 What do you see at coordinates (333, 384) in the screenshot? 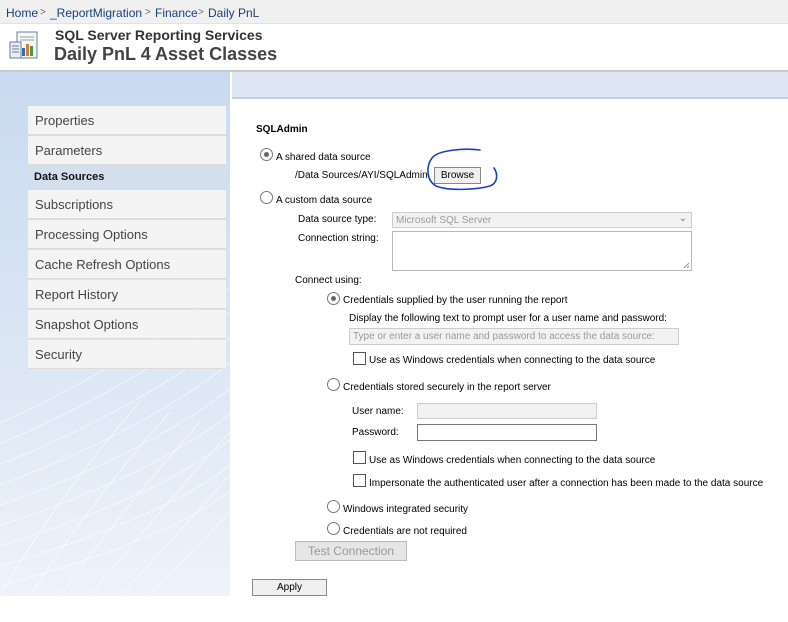
I see `credentials-stored-radio` at bounding box center [333, 384].